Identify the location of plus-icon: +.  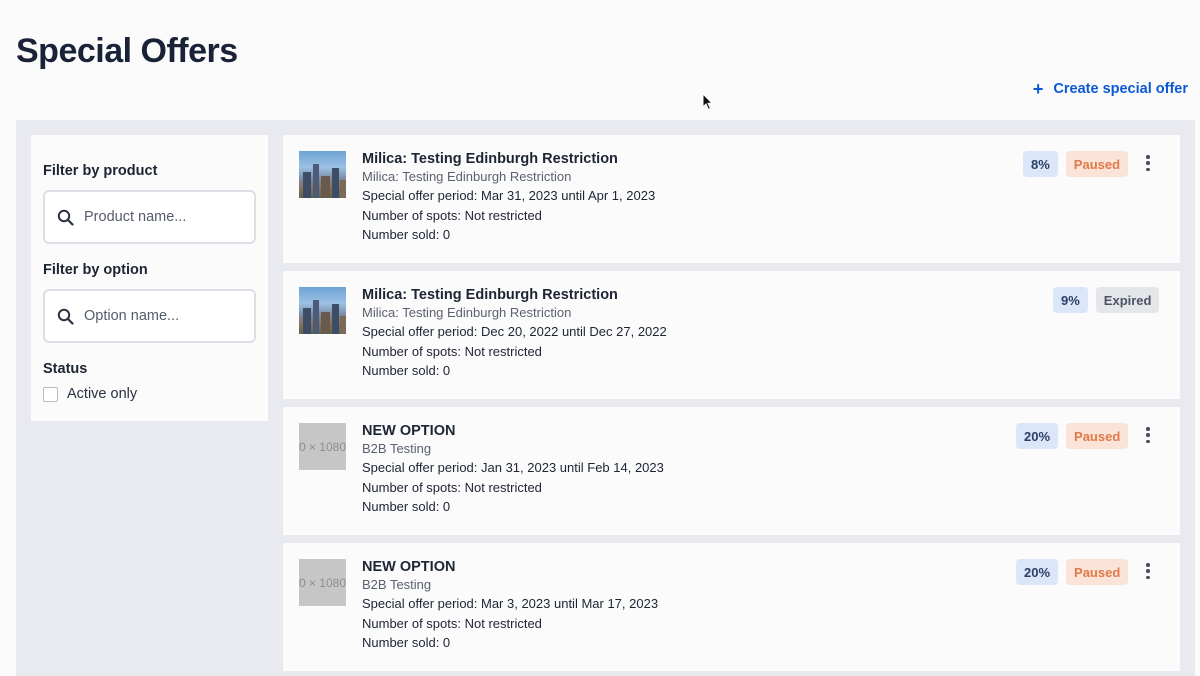
(1038, 89).